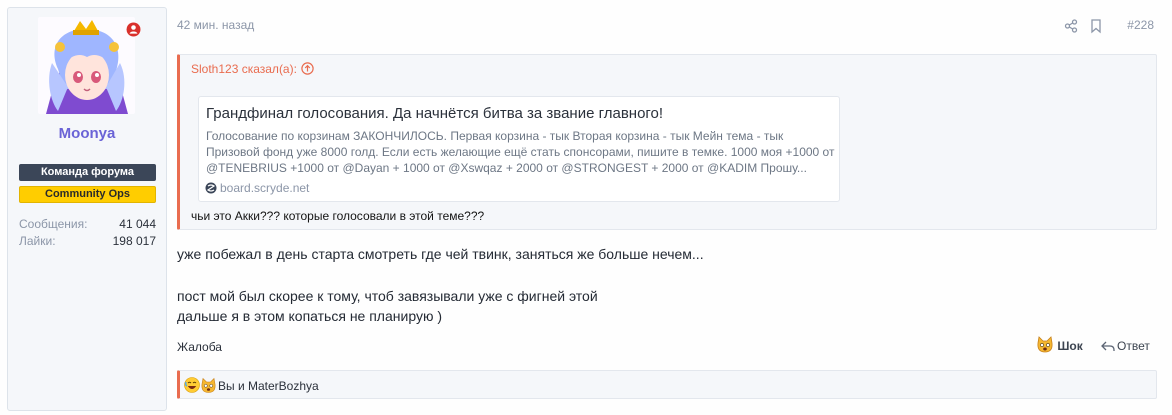  Describe the element at coordinates (37, 241) in the screenshot. I see `stat-likes-label: Лайки:` at that location.